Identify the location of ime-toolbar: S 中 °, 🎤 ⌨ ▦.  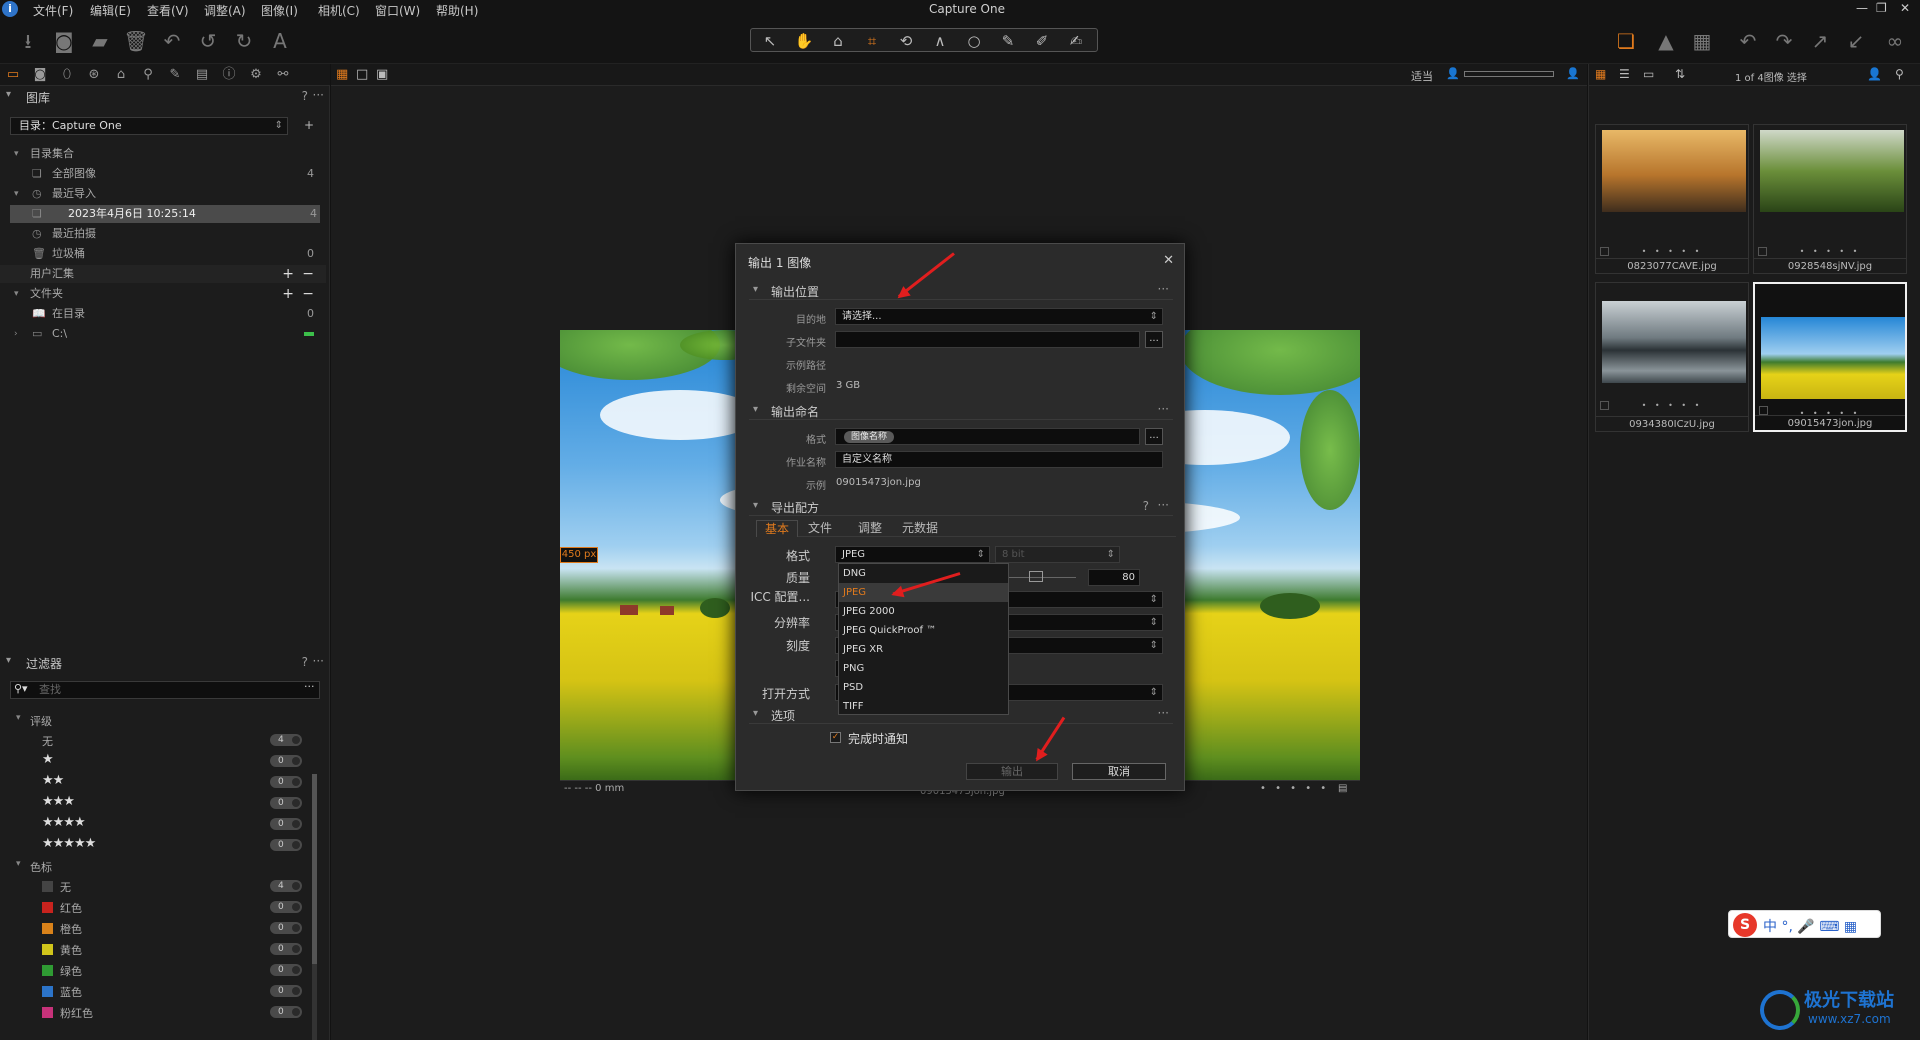
(1804, 924).